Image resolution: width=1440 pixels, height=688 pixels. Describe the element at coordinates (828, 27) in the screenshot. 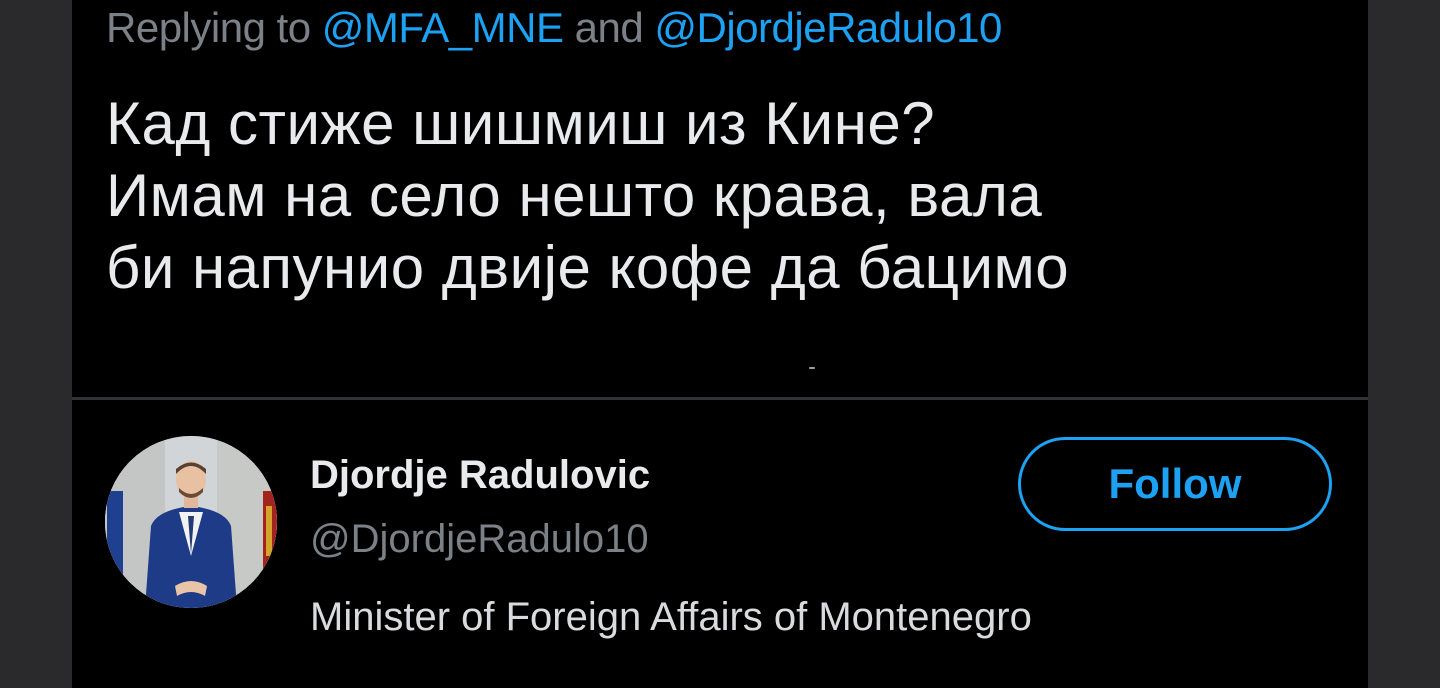

I see `mention-link-djordje: @DjordjeRadulo10` at that location.